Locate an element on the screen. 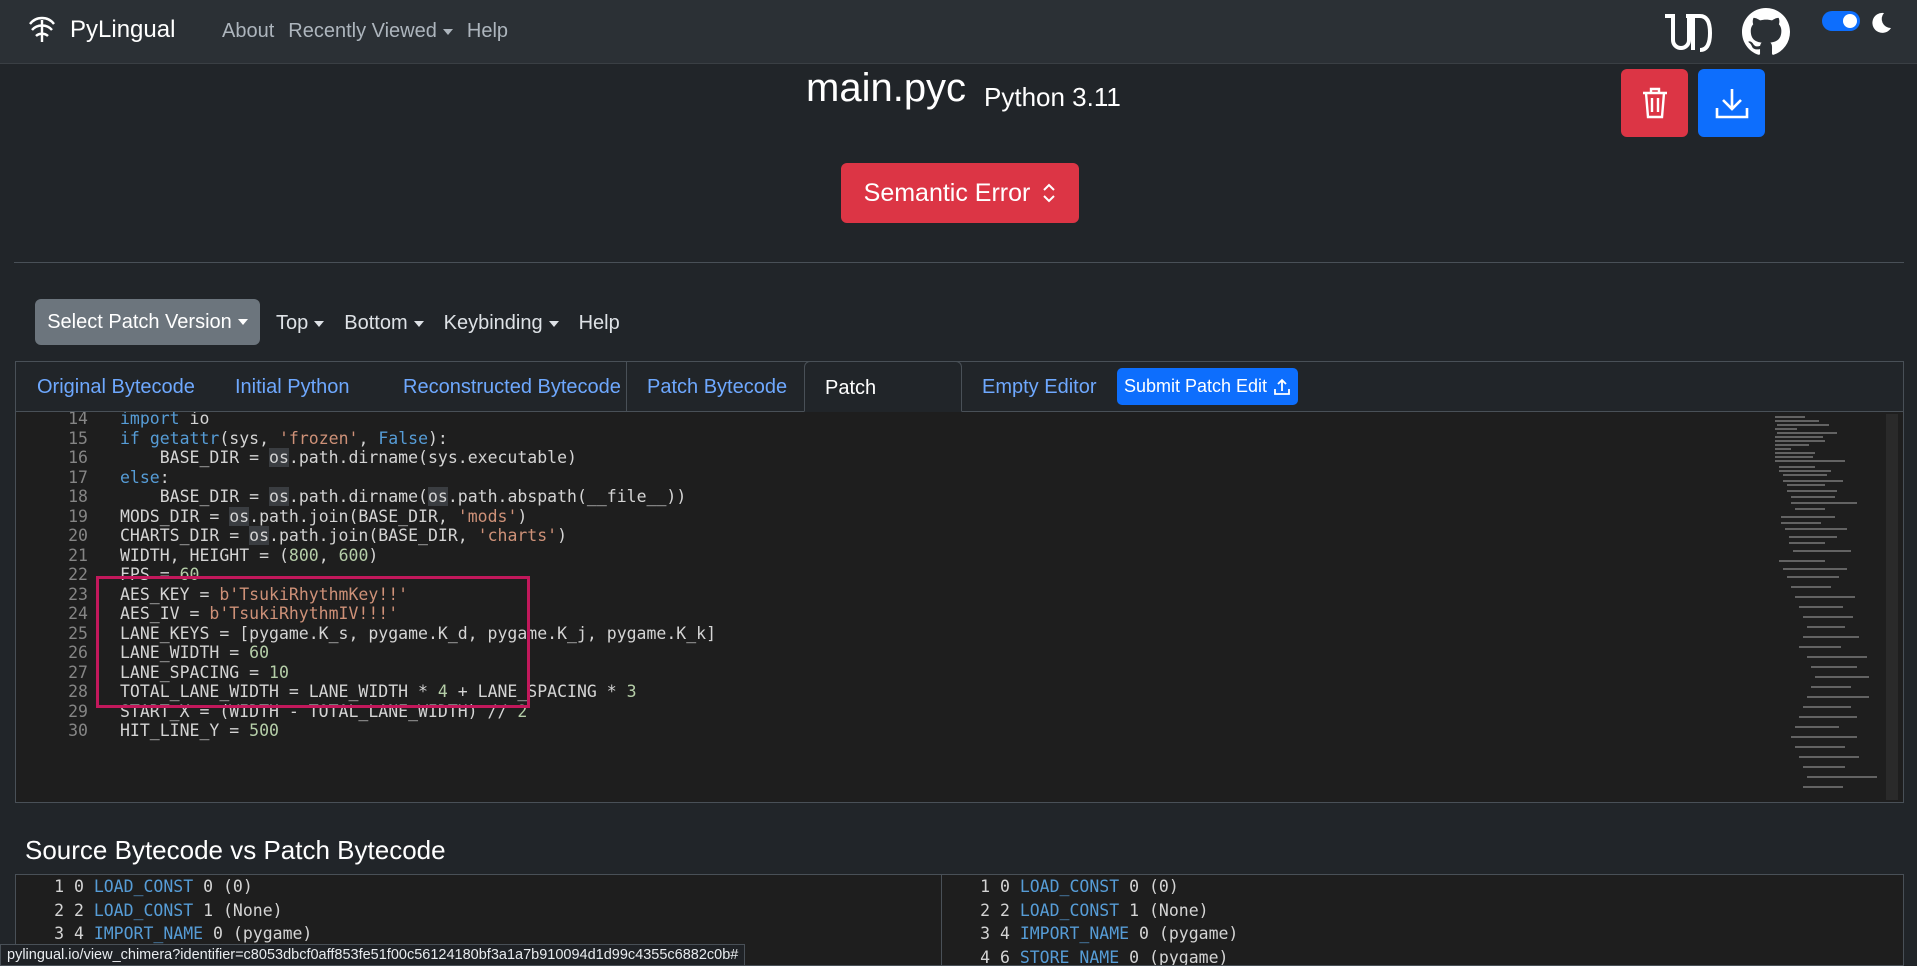 The image size is (1917, 966). line-number: 16 is located at coordinates (78, 457).